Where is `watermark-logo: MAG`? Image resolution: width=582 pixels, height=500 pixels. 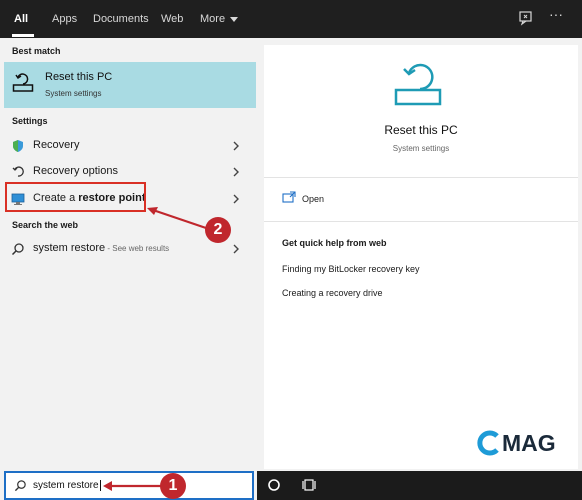 watermark-logo: MAG is located at coordinates (522, 443).